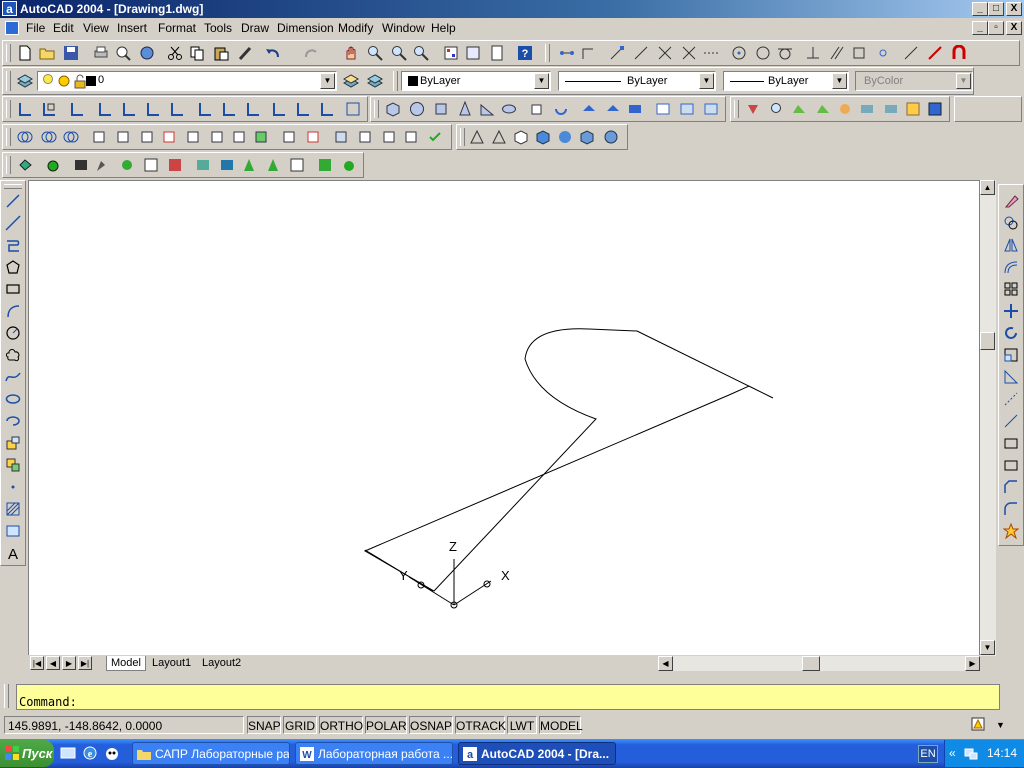 This screenshot has width=1024, height=768. I want to click on torus-icon, so click(509, 109).